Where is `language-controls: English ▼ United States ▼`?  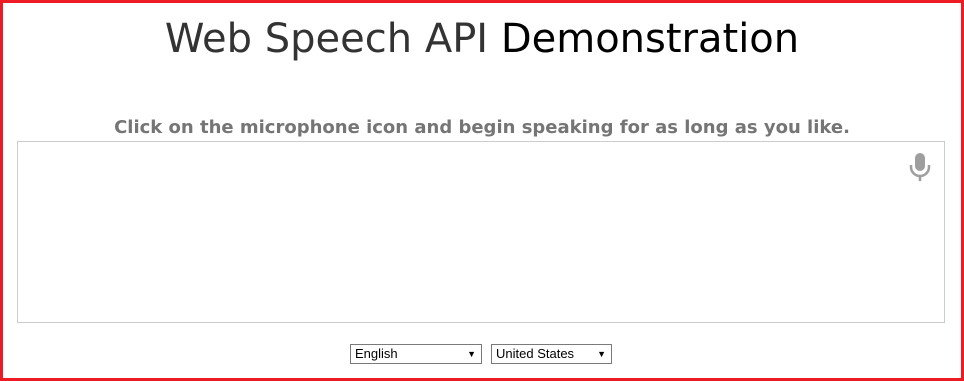
language-controls: English ▼ United States ▼ is located at coordinates (485, 354).